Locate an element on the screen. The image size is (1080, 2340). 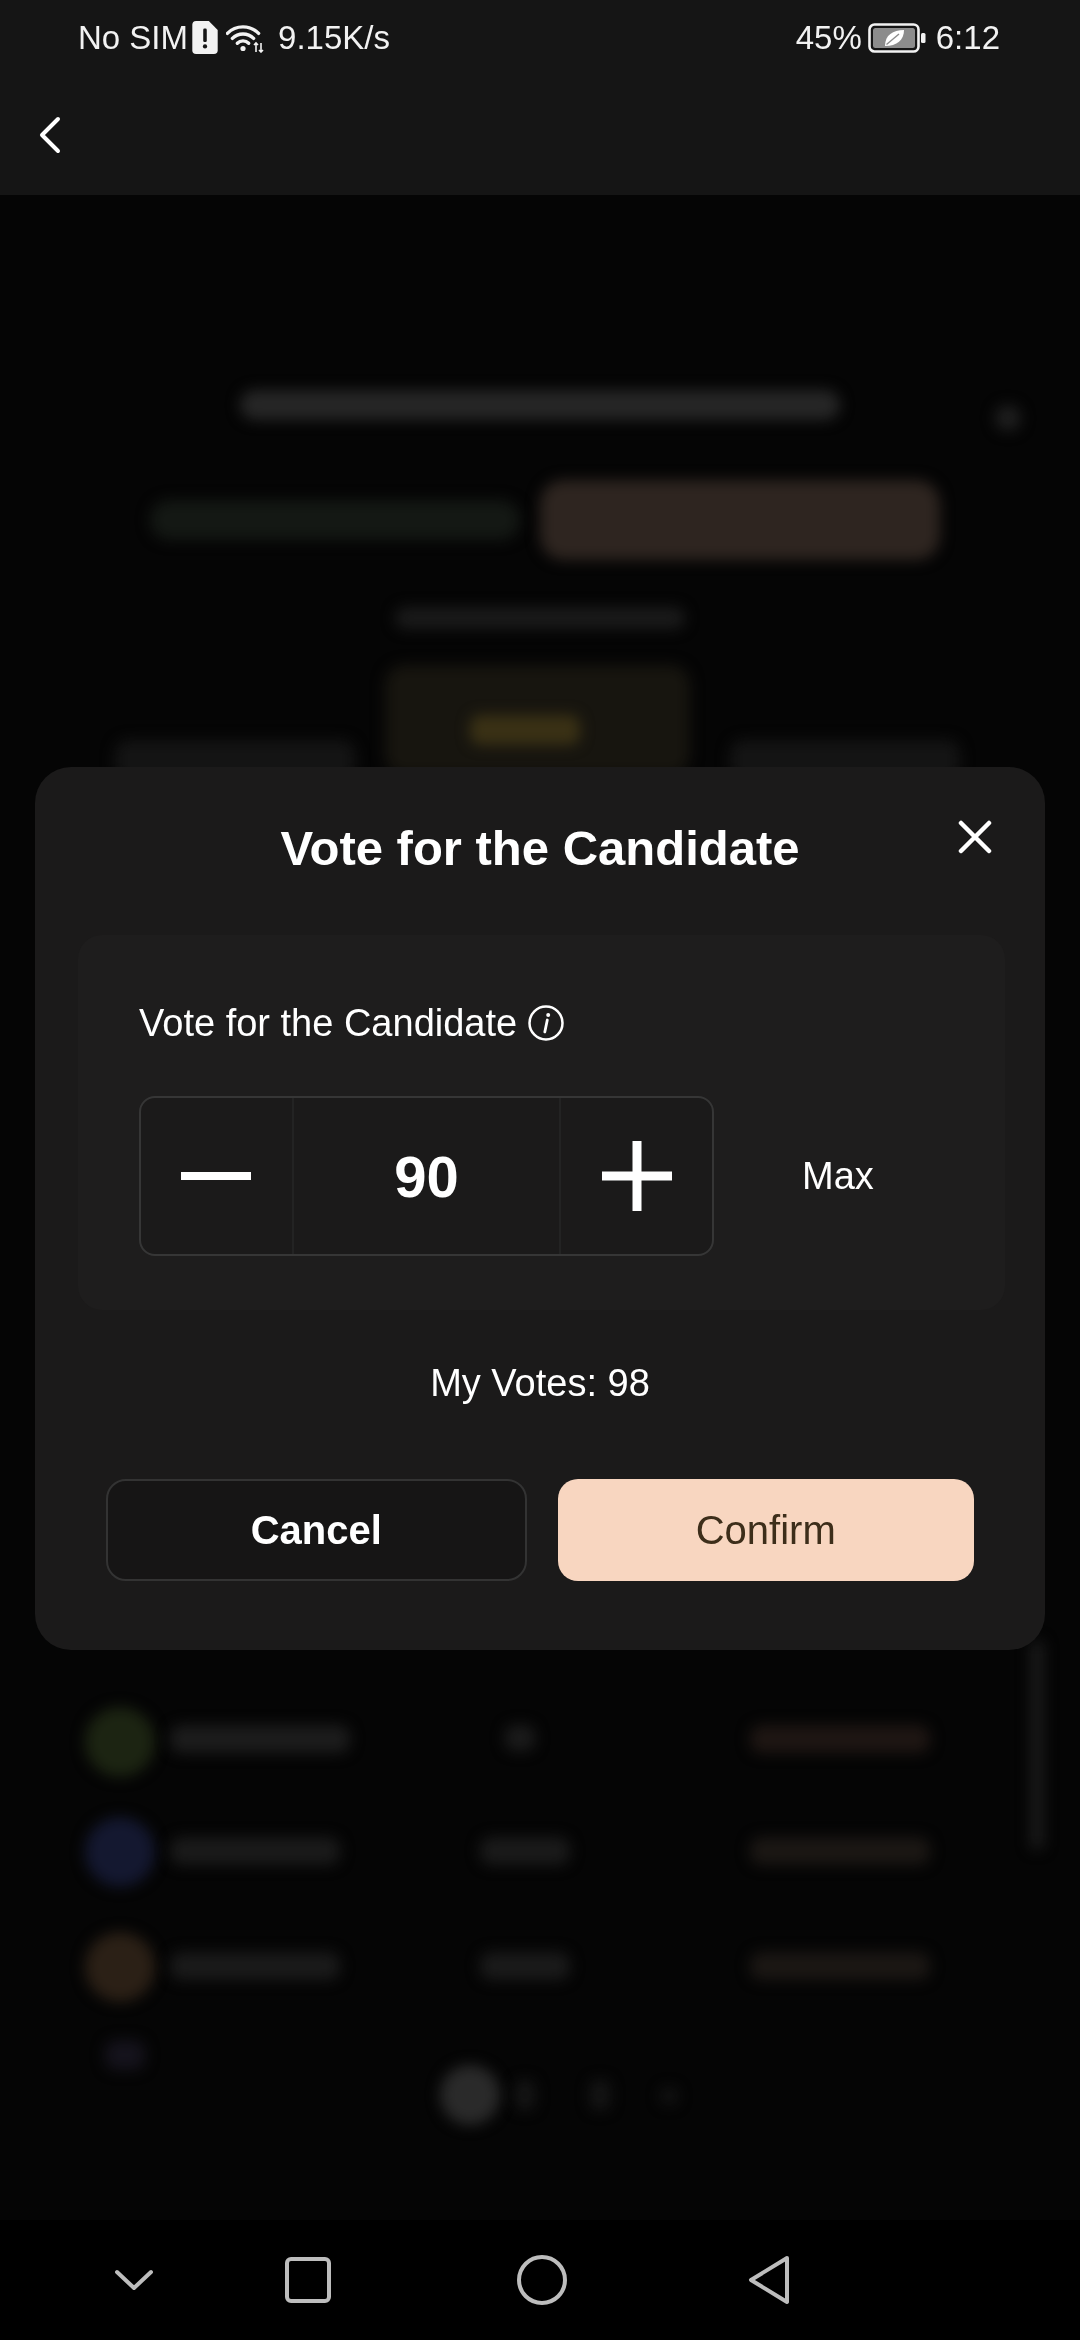
vote-count-field: 90 is located at coordinates (426, 1176).